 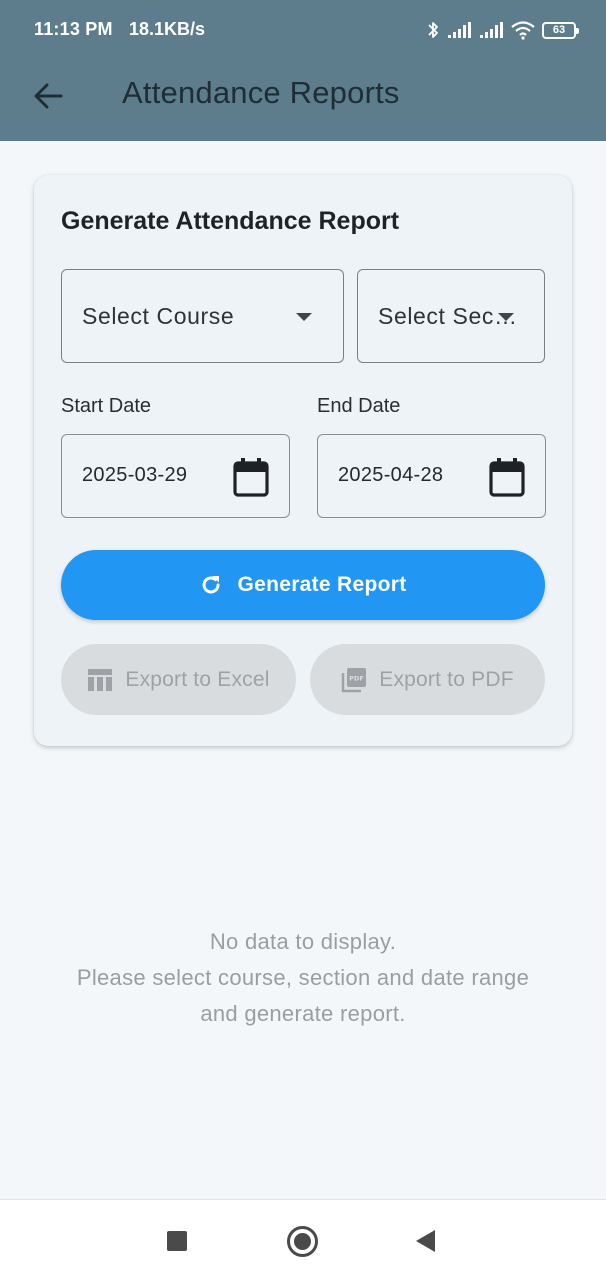 What do you see at coordinates (177, 1241) in the screenshot?
I see `recents-button` at bounding box center [177, 1241].